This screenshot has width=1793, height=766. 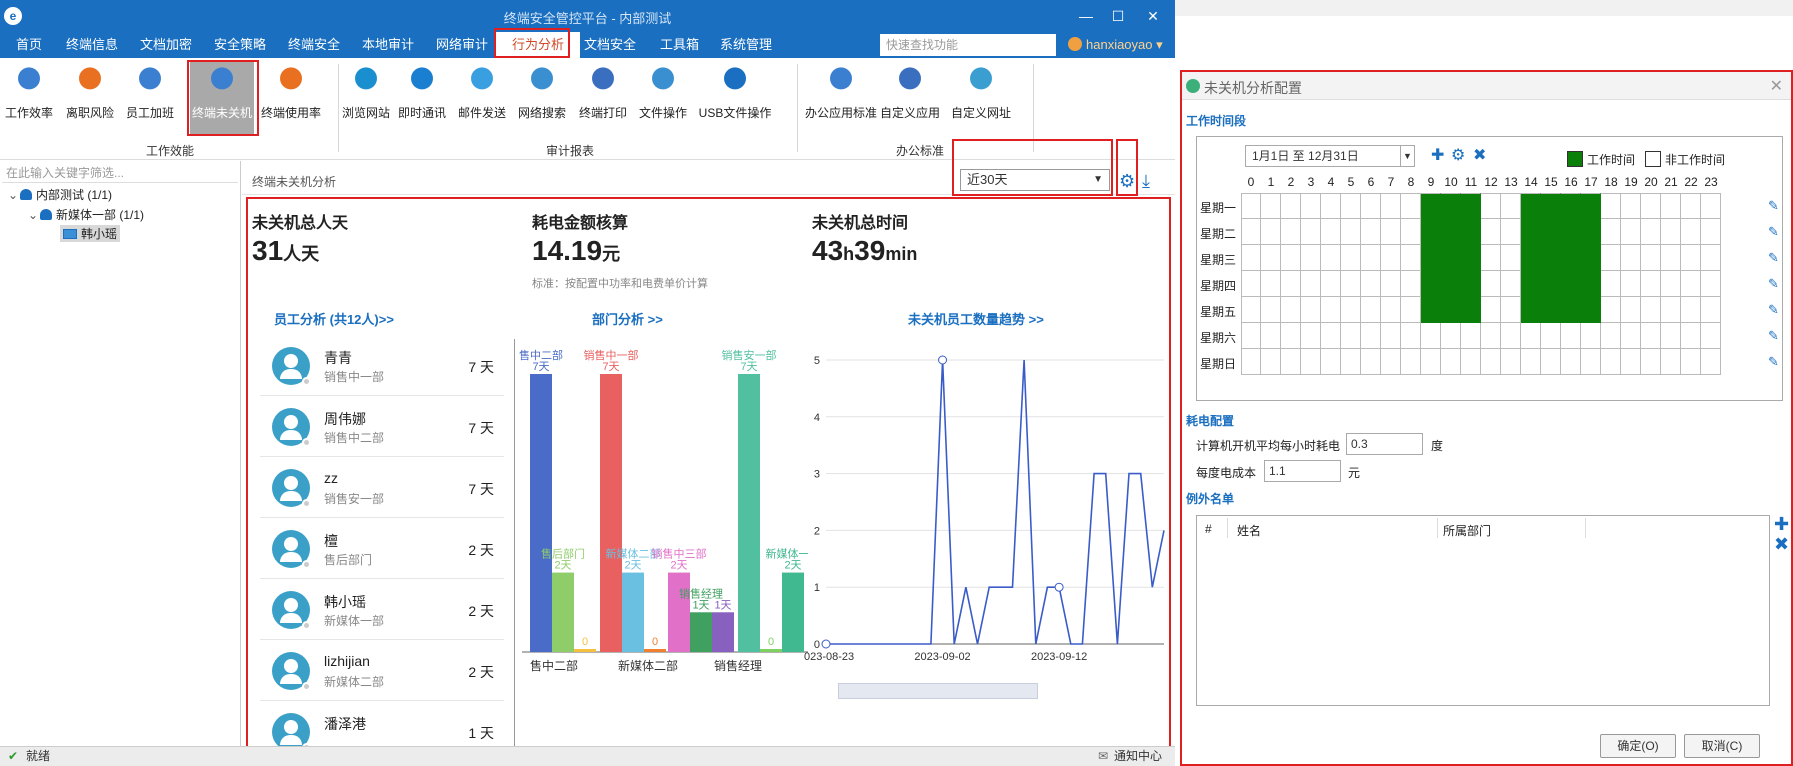 I want to click on menu-terminal-security: 终端安全, so click(x=314, y=45).